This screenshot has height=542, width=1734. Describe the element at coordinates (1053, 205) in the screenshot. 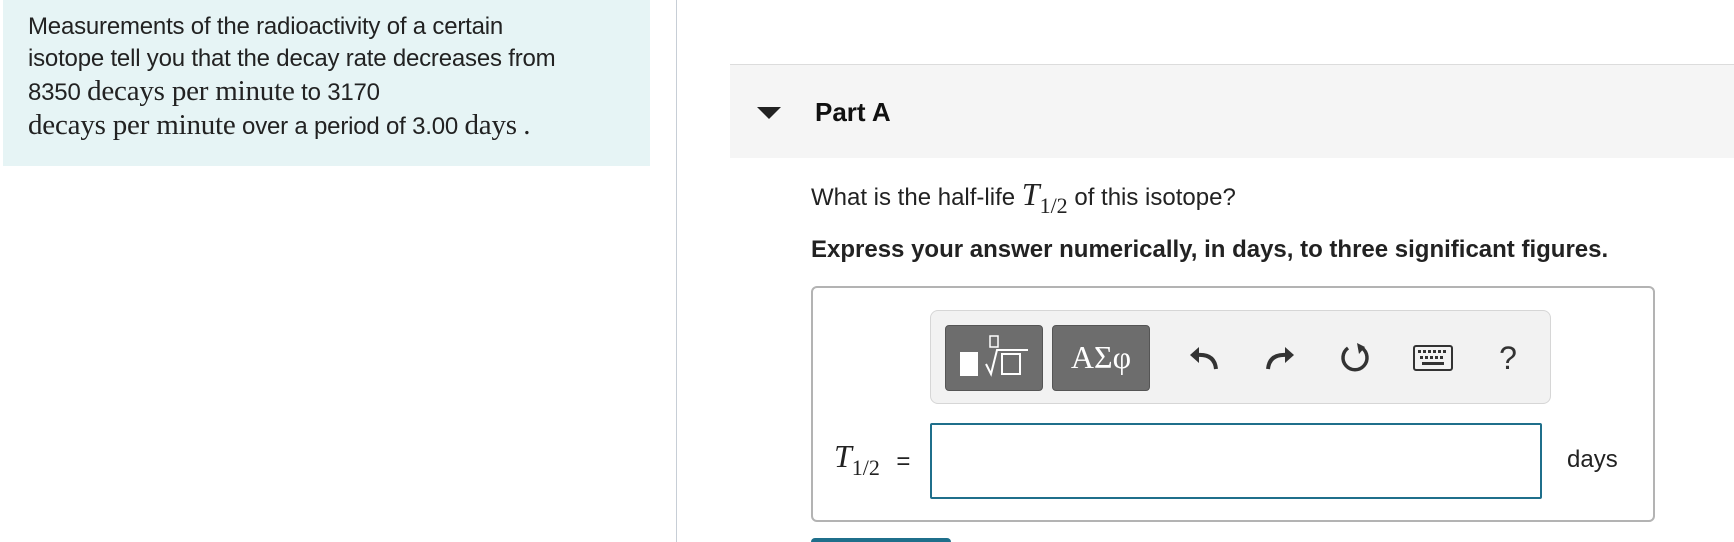

I see `half-life-subscript: 1/2` at that location.